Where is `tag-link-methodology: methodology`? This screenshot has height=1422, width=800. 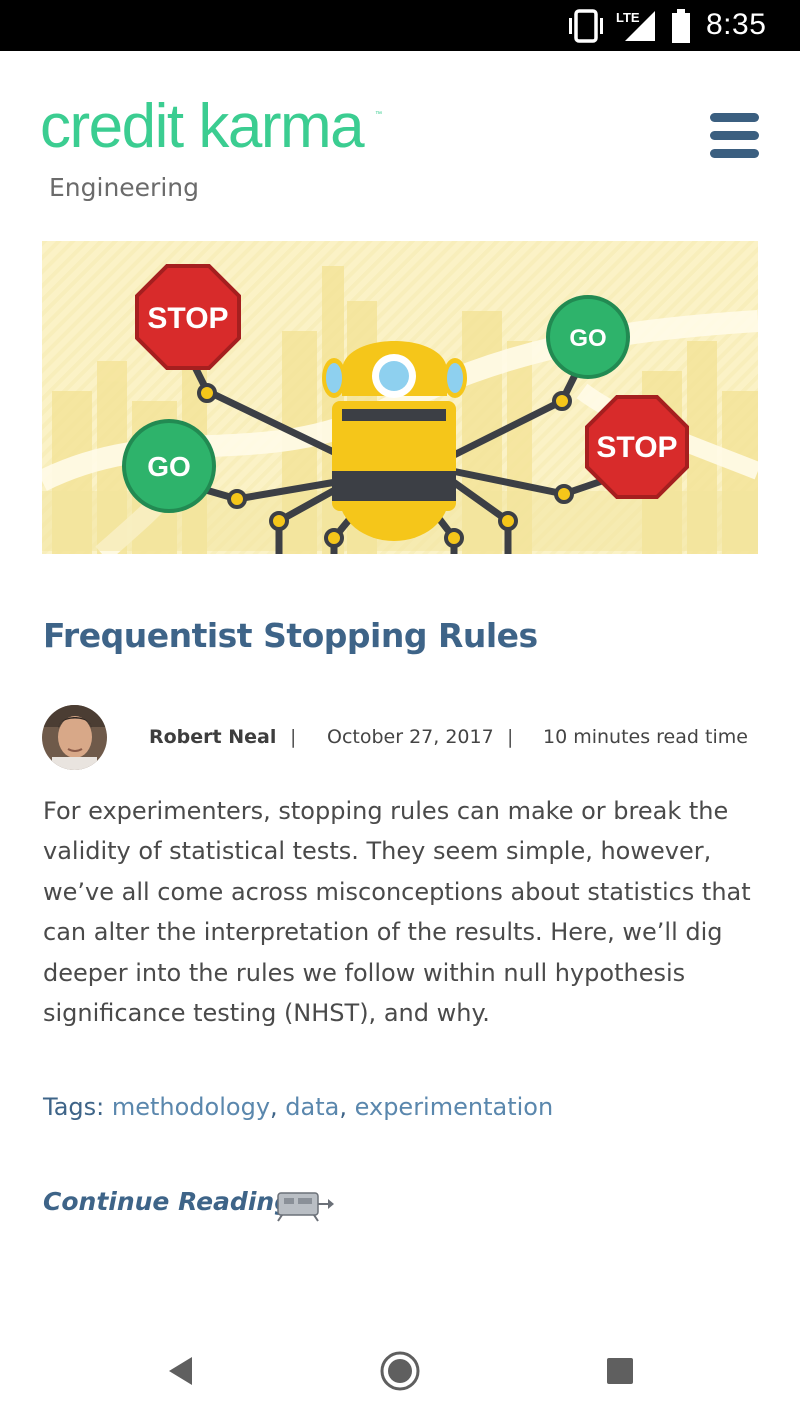 tag-link-methodology: methodology is located at coordinates (191, 1107).